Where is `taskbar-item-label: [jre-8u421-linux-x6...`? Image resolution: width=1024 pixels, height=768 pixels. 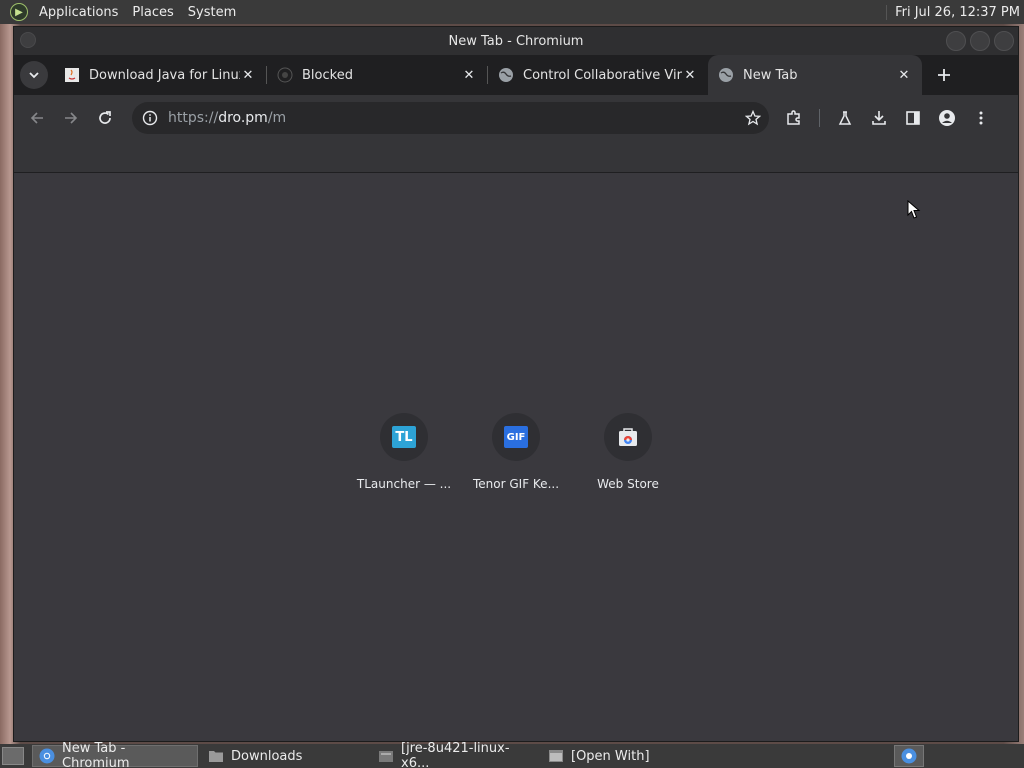 taskbar-item-label: [jre-8u421-linux-x6... is located at coordinates (455, 754).